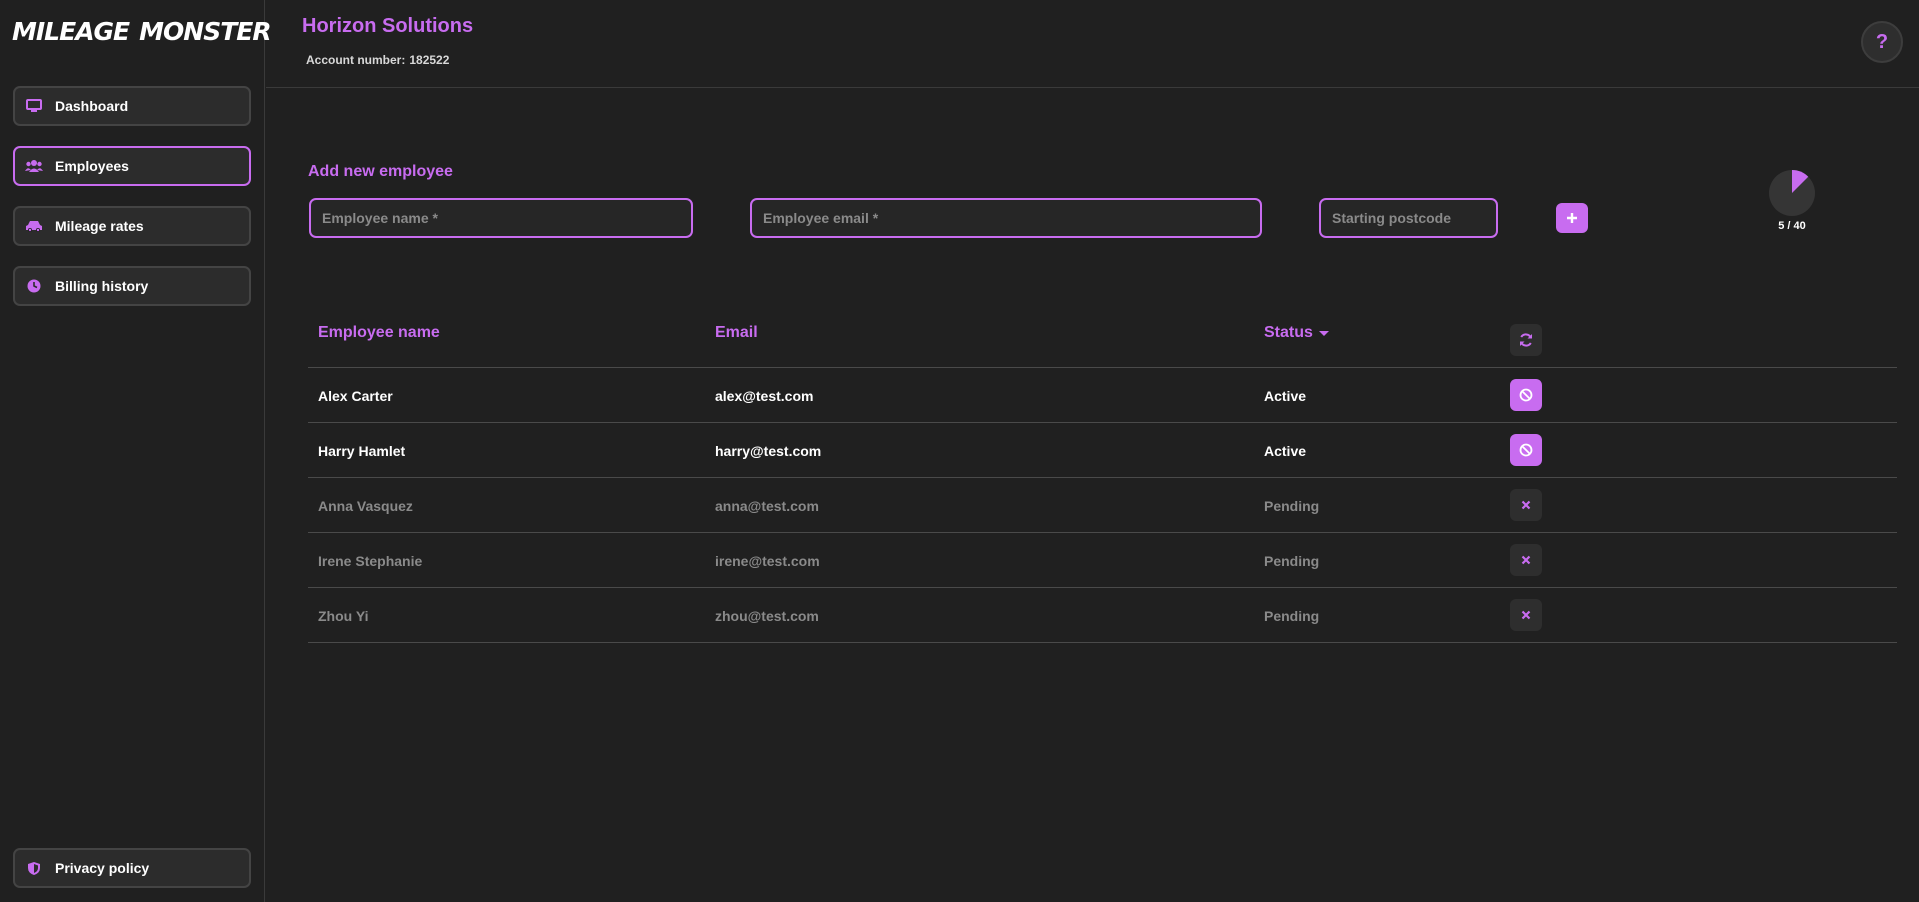  Describe the element at coordinates (501, 218) in the screenshot. I see `employee-name-input` at that location.